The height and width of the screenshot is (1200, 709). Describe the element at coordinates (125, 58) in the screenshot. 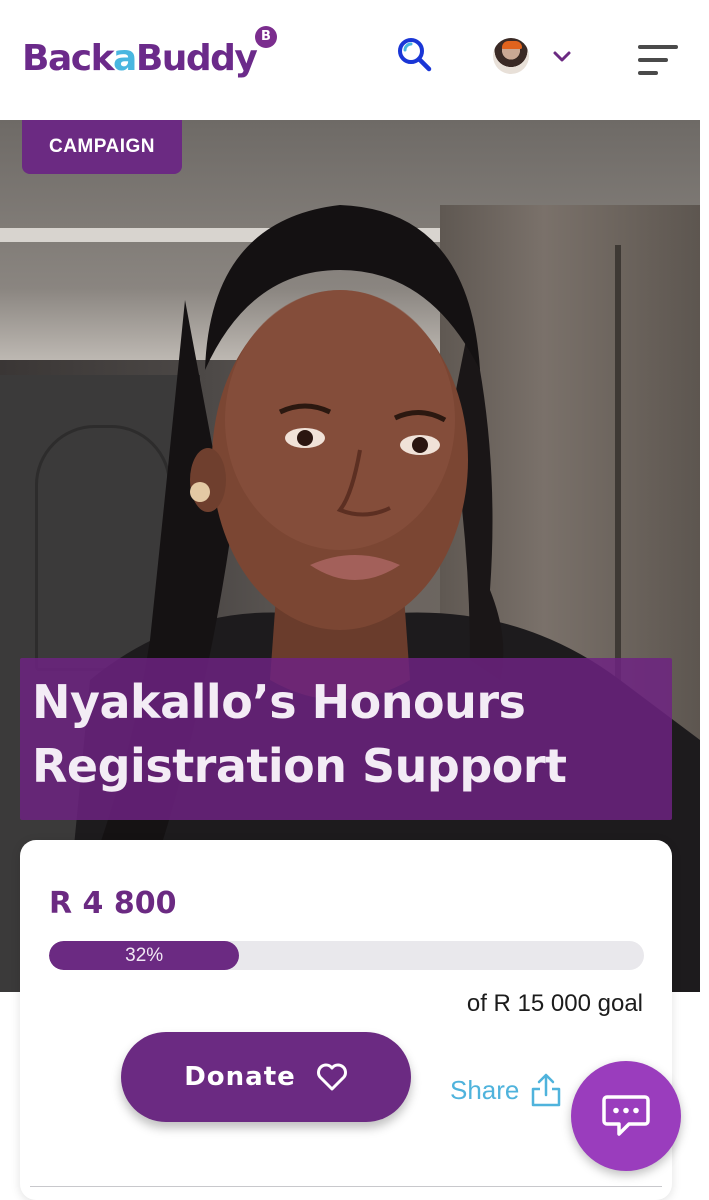

I see `logo-text-a: a` at that location.